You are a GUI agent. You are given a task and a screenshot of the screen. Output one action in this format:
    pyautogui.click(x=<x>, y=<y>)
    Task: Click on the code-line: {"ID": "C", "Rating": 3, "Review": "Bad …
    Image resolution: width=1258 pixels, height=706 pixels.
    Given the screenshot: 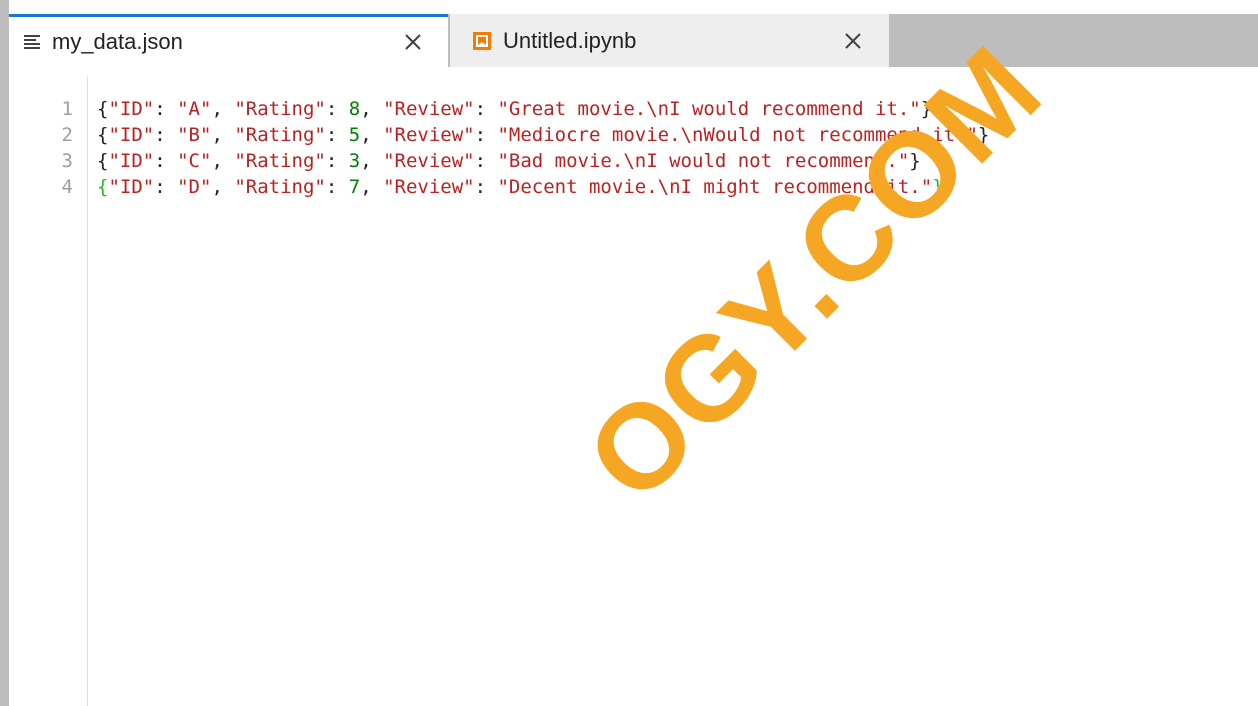 What is the action you would take?
    pyautogui.click(x=509, y=161)
    